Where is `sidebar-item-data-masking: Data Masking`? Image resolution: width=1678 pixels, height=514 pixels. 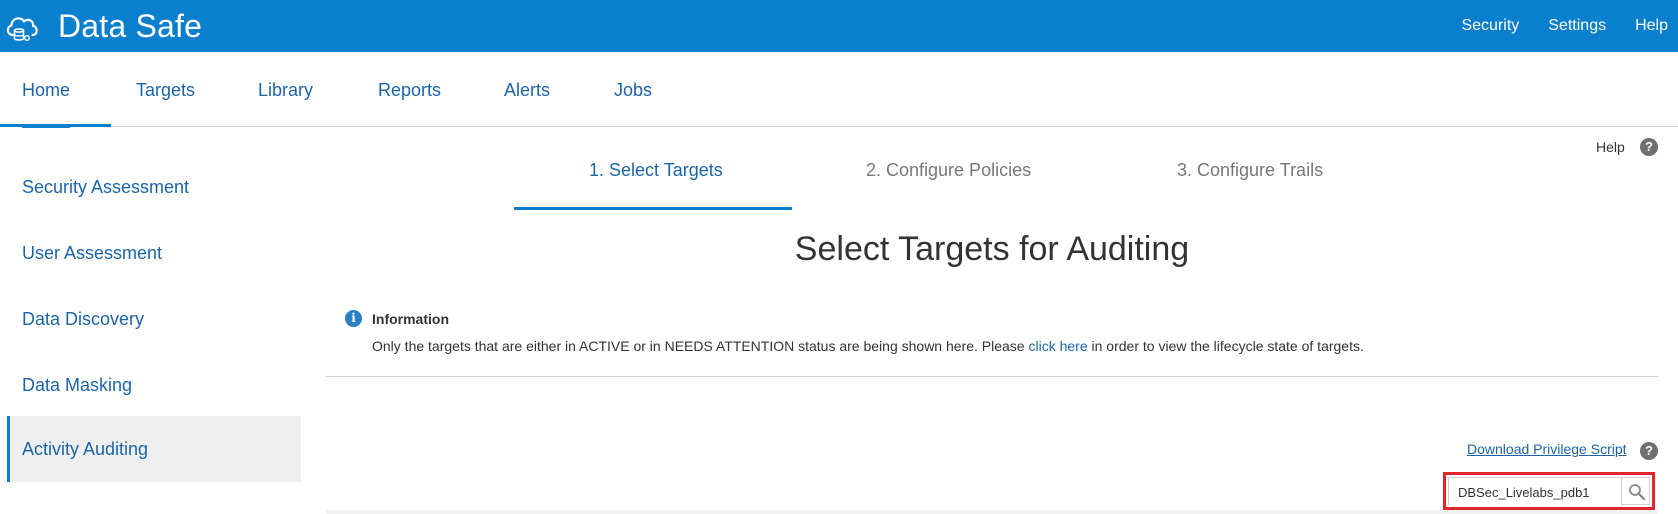
sidebar-item-data-masking: Data Masking is located at coordinates (154, 385).